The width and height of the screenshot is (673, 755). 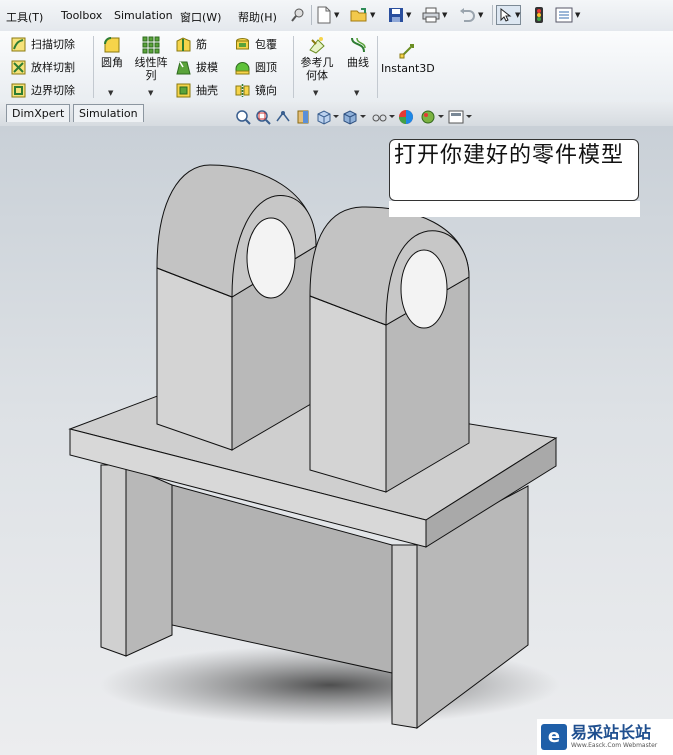 What do you see at coordinates (614, 745) in the screenshot?
I see `watermark-subtitle: Www.Easck.Com Webmaster` at bounding box center [614, 745].